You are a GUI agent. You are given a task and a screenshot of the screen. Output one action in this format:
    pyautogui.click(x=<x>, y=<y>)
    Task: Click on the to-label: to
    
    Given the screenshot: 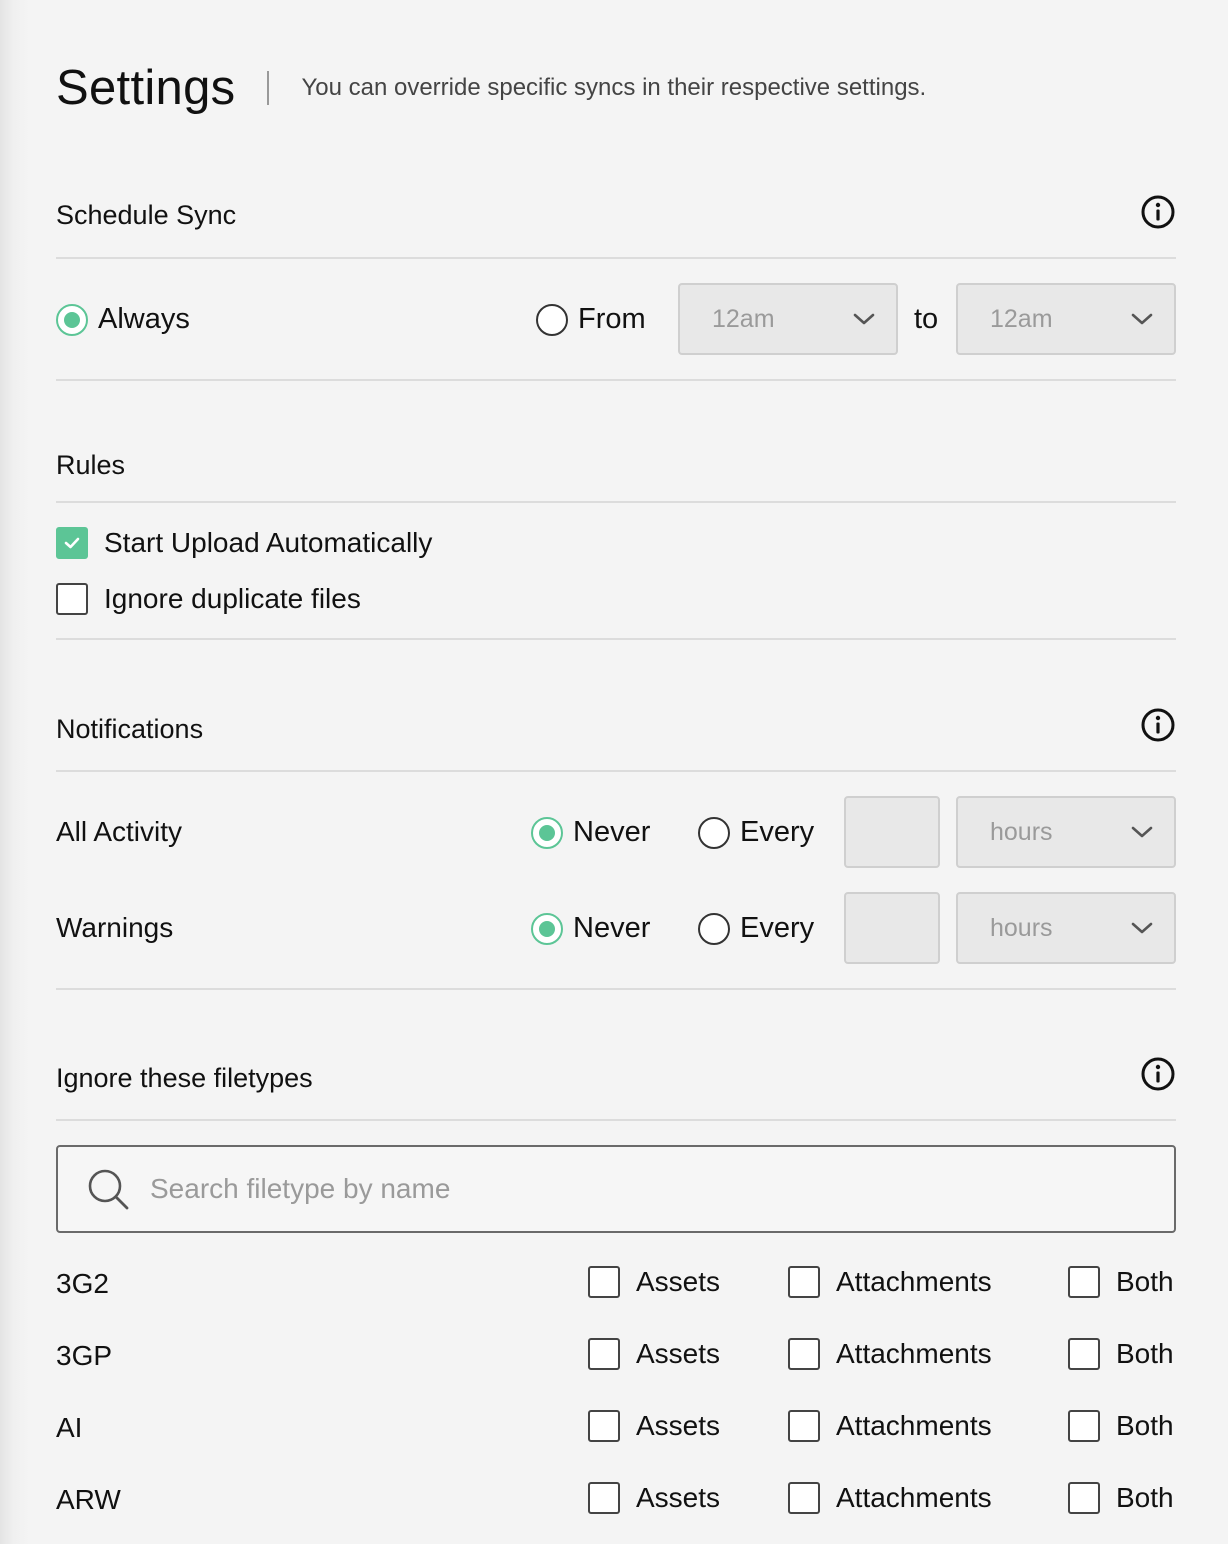 What is the action you would take?
    pyautogui.click(x=926, y=319)
    